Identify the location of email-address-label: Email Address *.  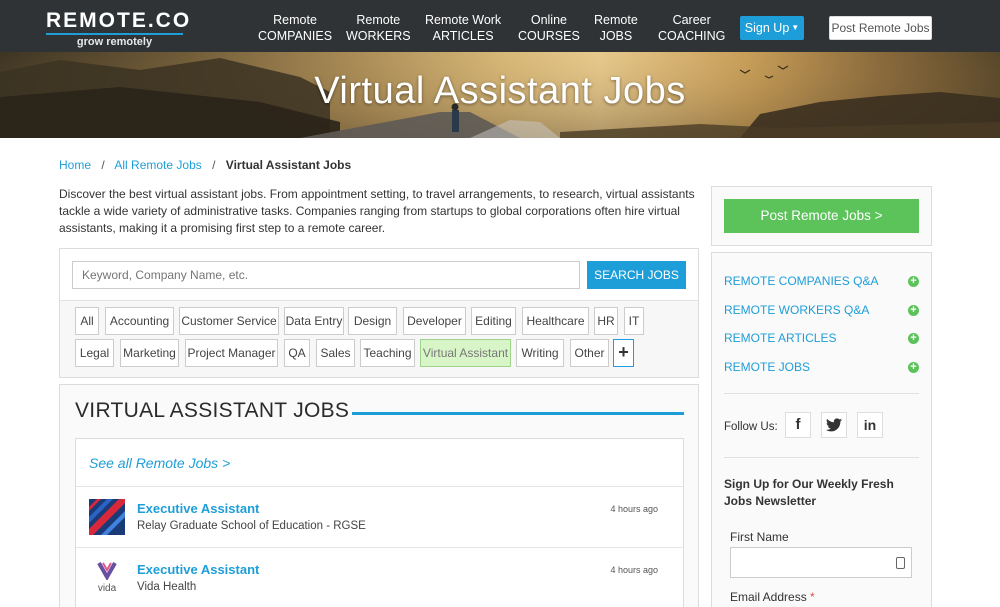
(772, 597).